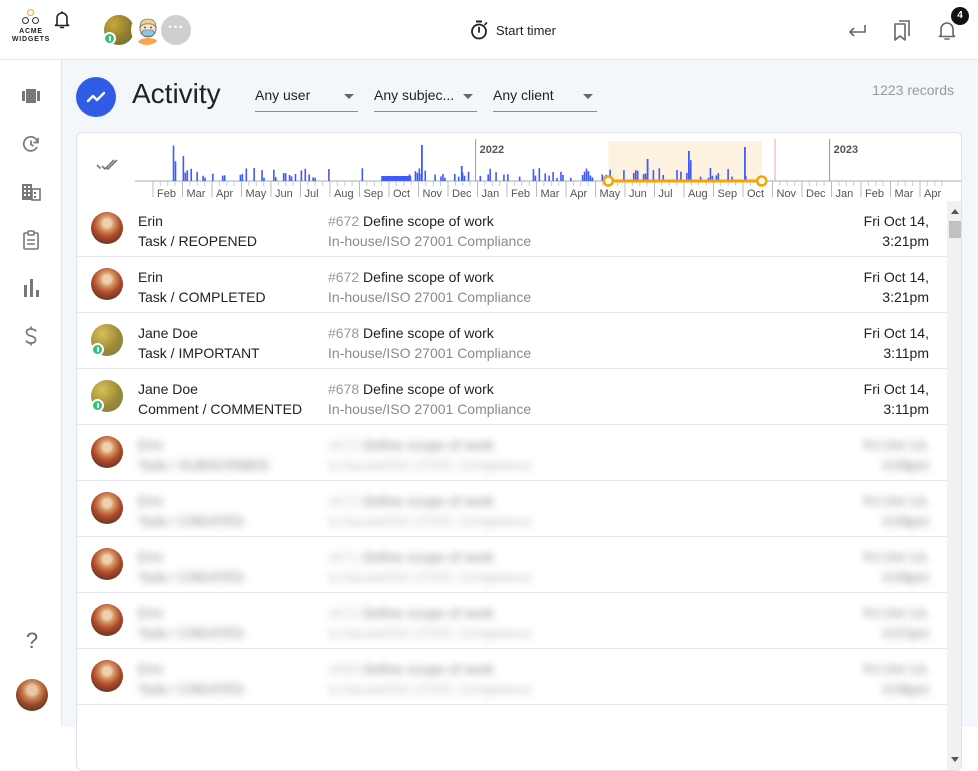 The width and height of the screenshot is (978, 771). I want to click on range-end-handle, so click(762, 181).